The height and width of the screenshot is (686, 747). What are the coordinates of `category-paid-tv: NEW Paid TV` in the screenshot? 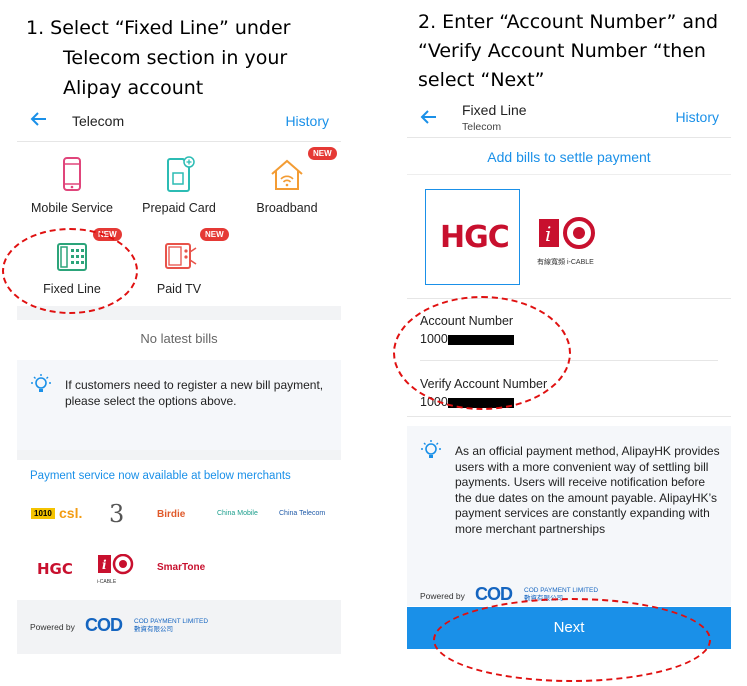 It's located at (179, 262).